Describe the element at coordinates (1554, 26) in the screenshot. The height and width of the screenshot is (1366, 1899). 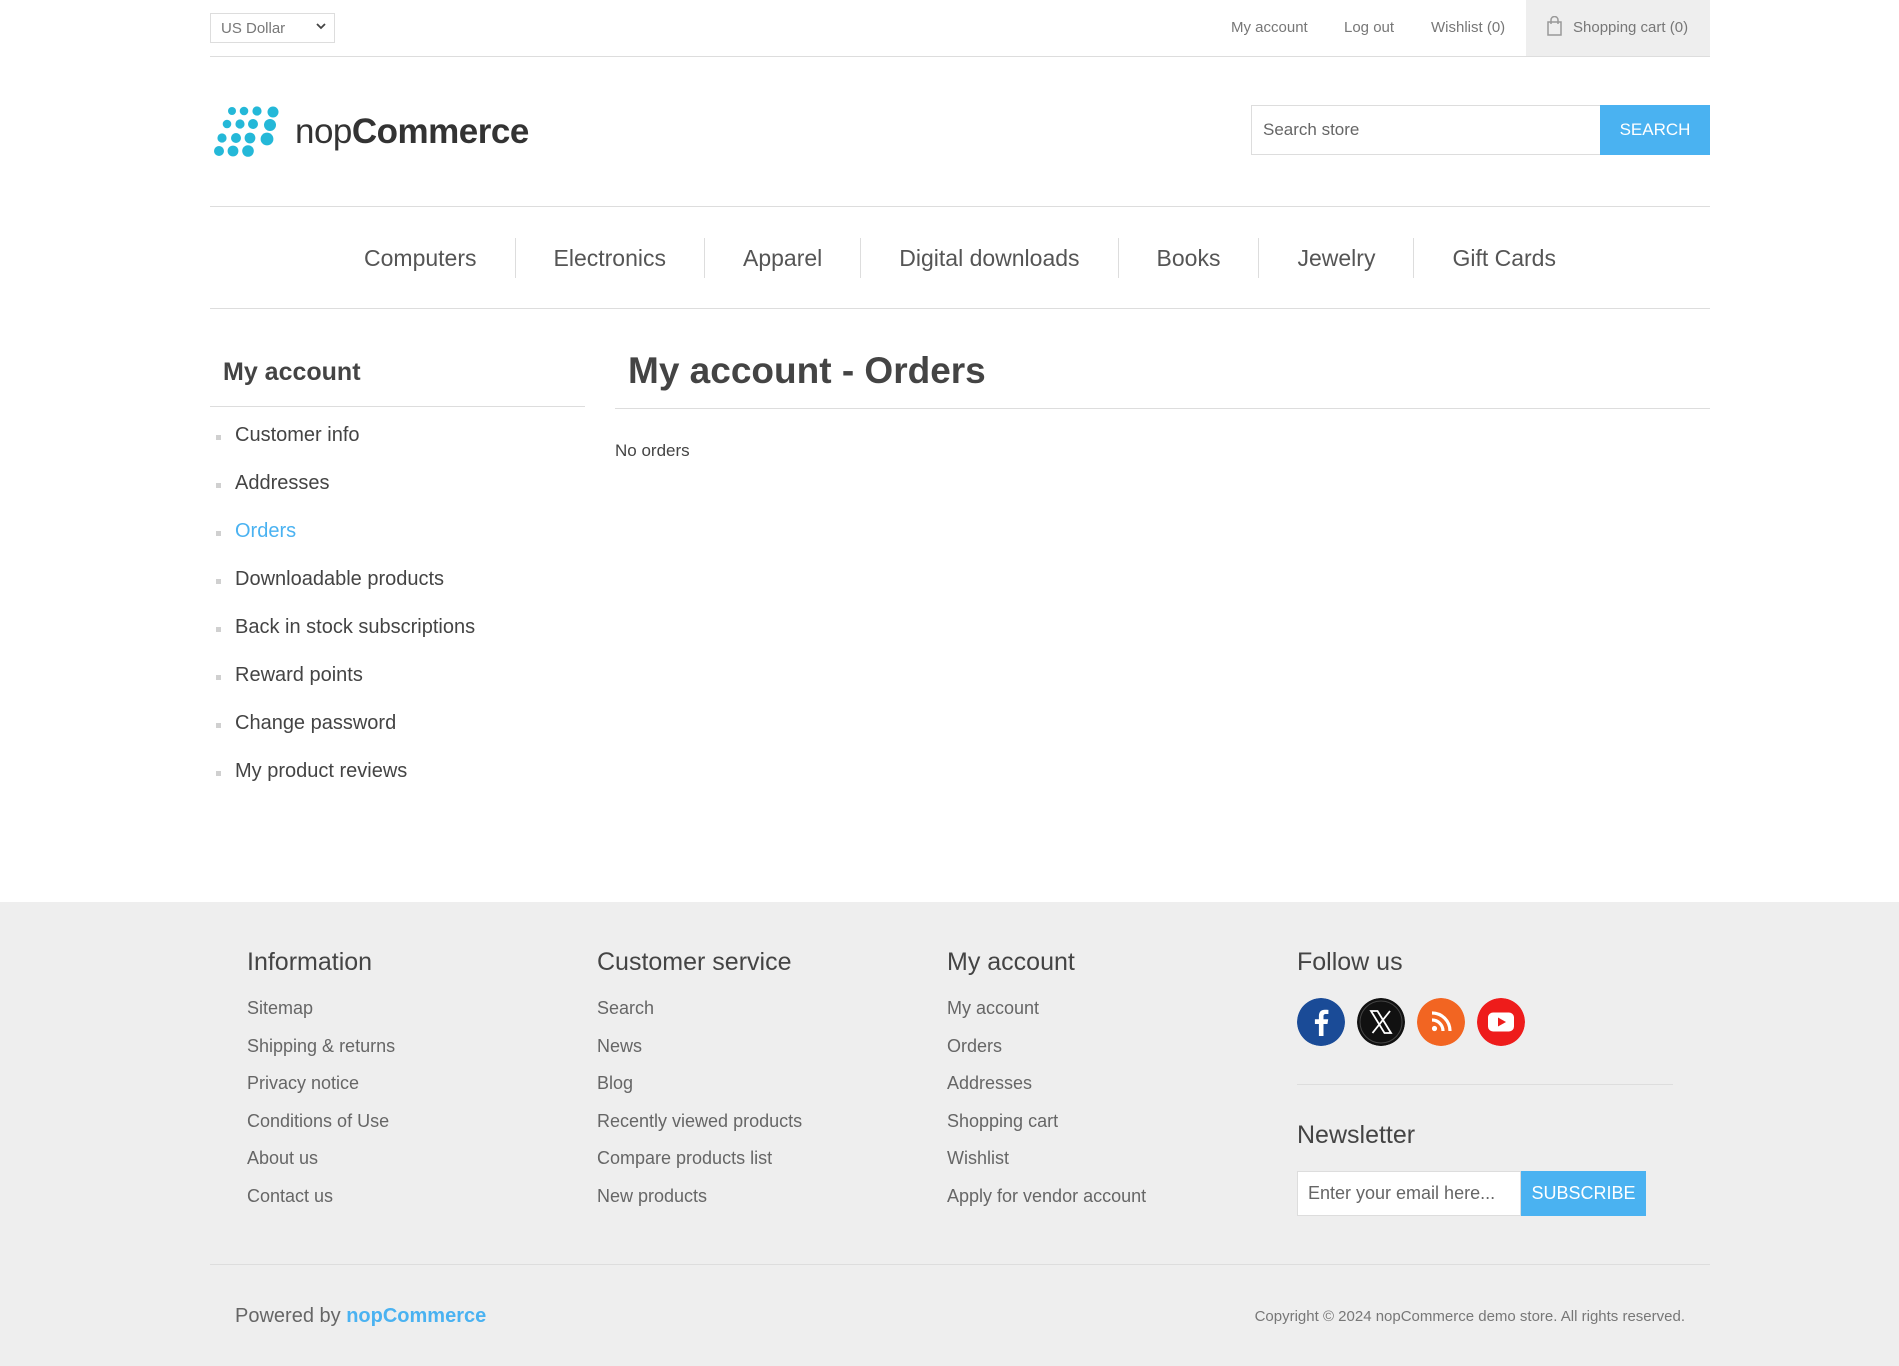
I see `shopping-bag-icon` at that location.